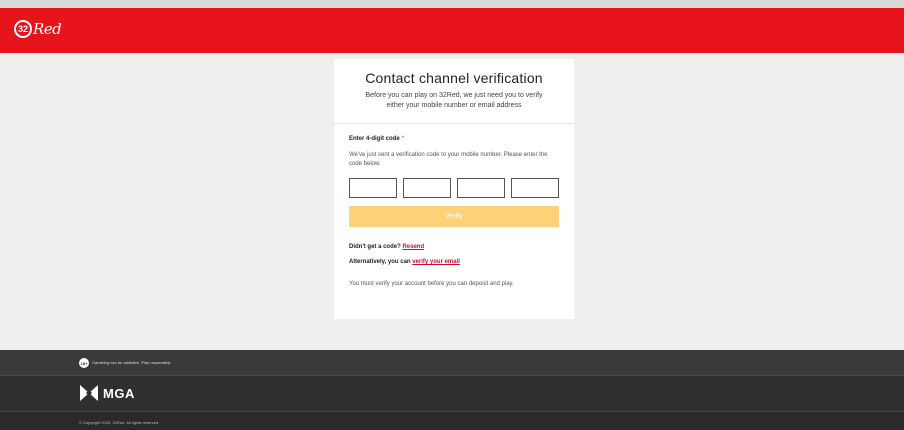  I want to click on browser-top-strip, so click(452, 4).